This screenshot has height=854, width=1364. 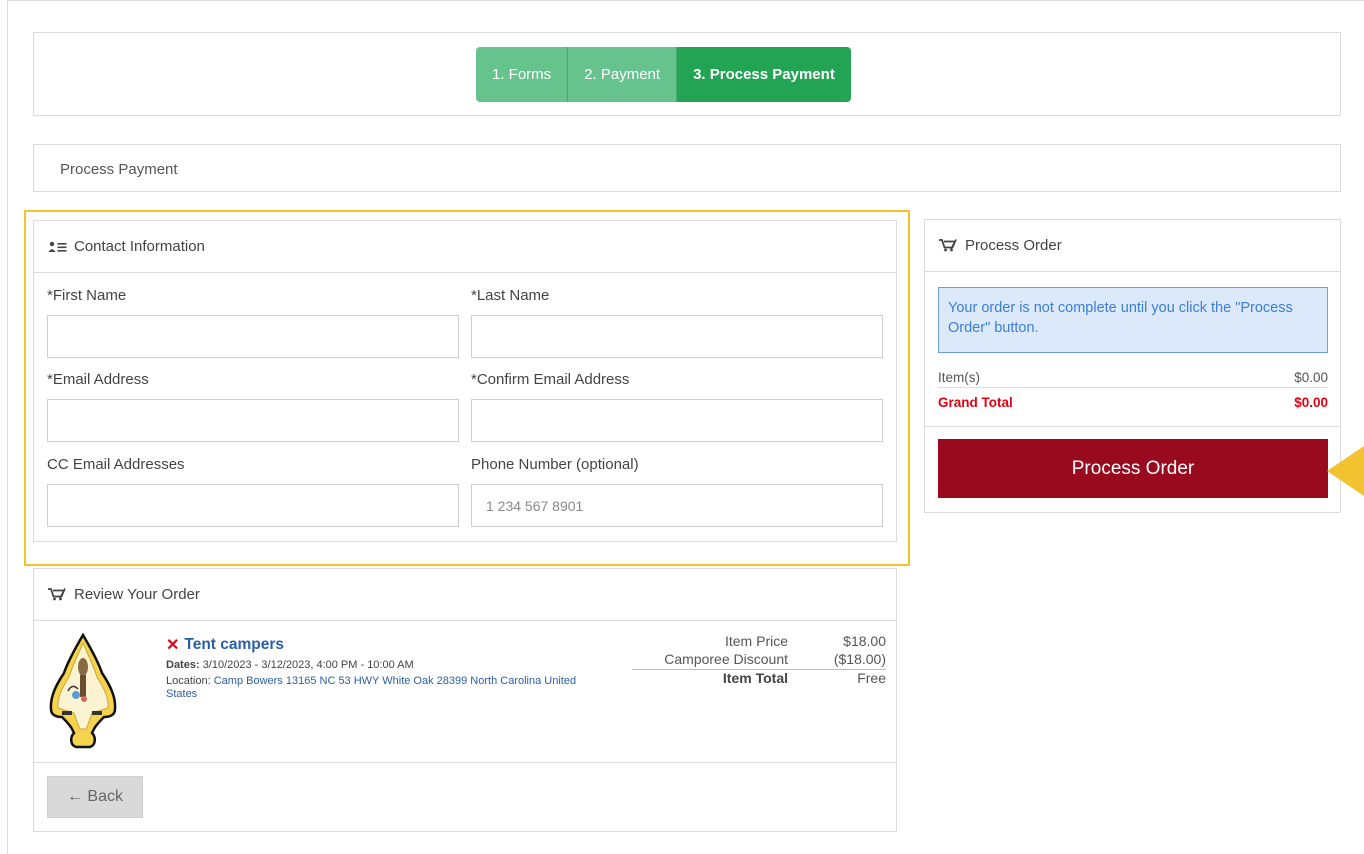 What do you see at coordinates (764, 74) in the screenshot?
I see `step-process-payment: 3. Process Payment` at bounding box center [764, 74].